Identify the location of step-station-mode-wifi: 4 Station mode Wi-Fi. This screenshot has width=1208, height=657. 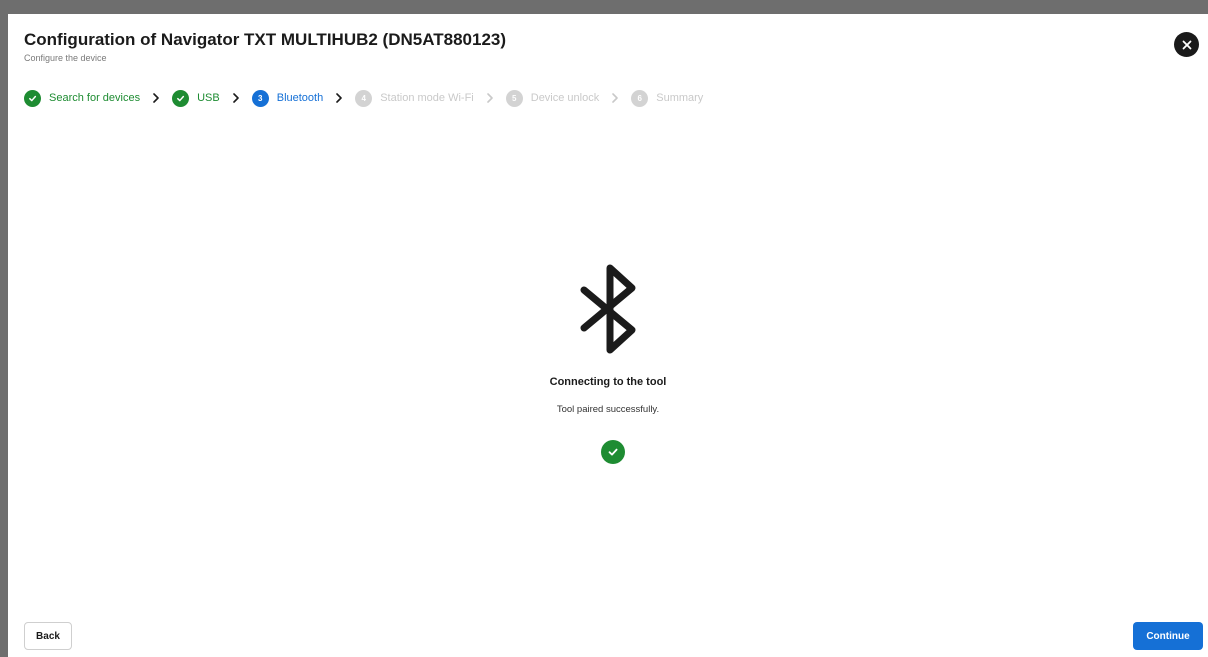
(414, 98).